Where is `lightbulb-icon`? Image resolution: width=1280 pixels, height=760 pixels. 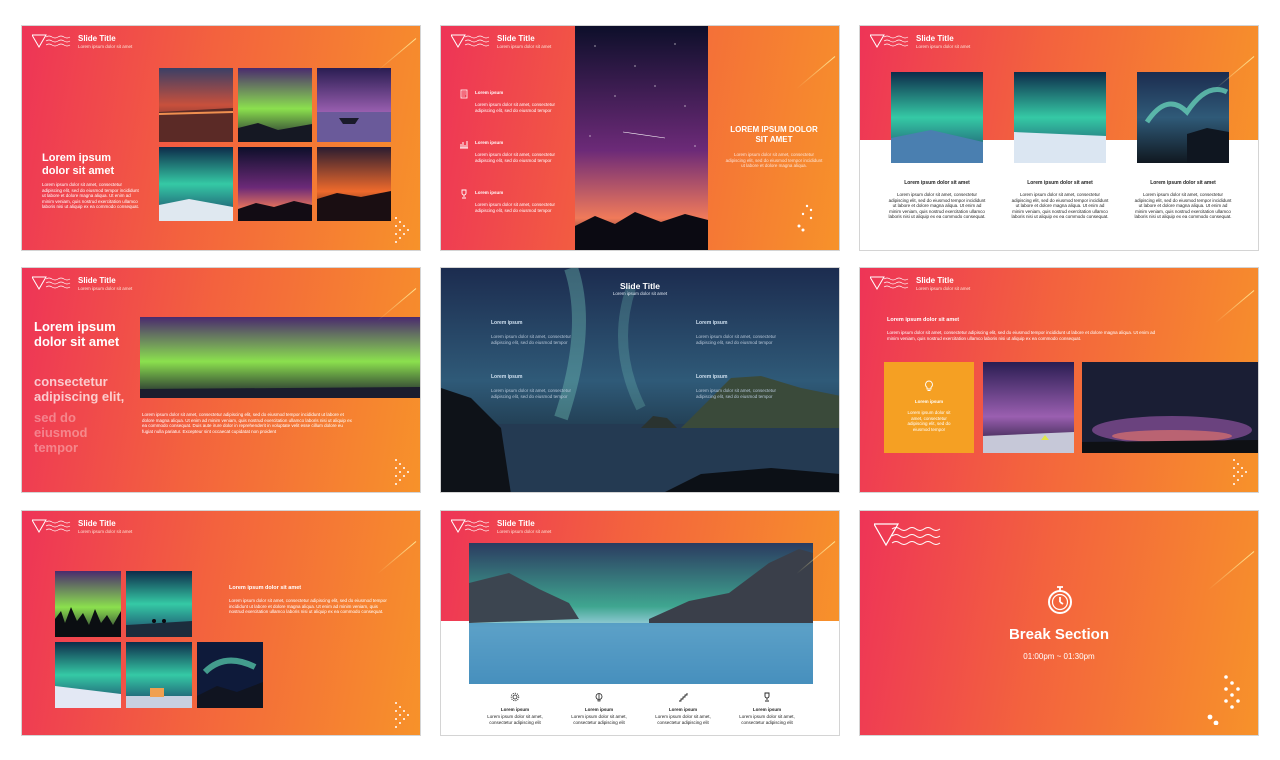
lightbulb-icon is located at coordinates (929, 385).